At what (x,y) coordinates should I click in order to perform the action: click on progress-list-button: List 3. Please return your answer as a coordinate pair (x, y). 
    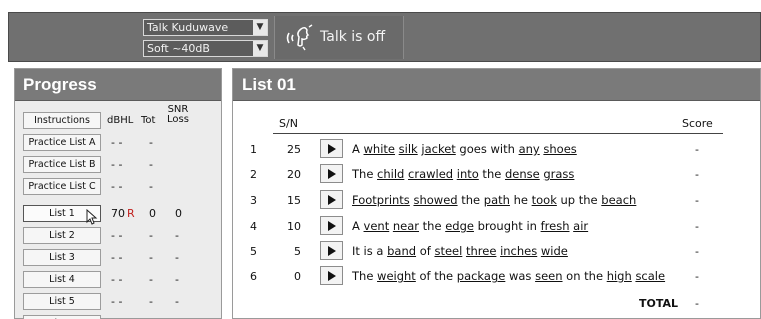
    Looking at the image, I should click on (62, 257).